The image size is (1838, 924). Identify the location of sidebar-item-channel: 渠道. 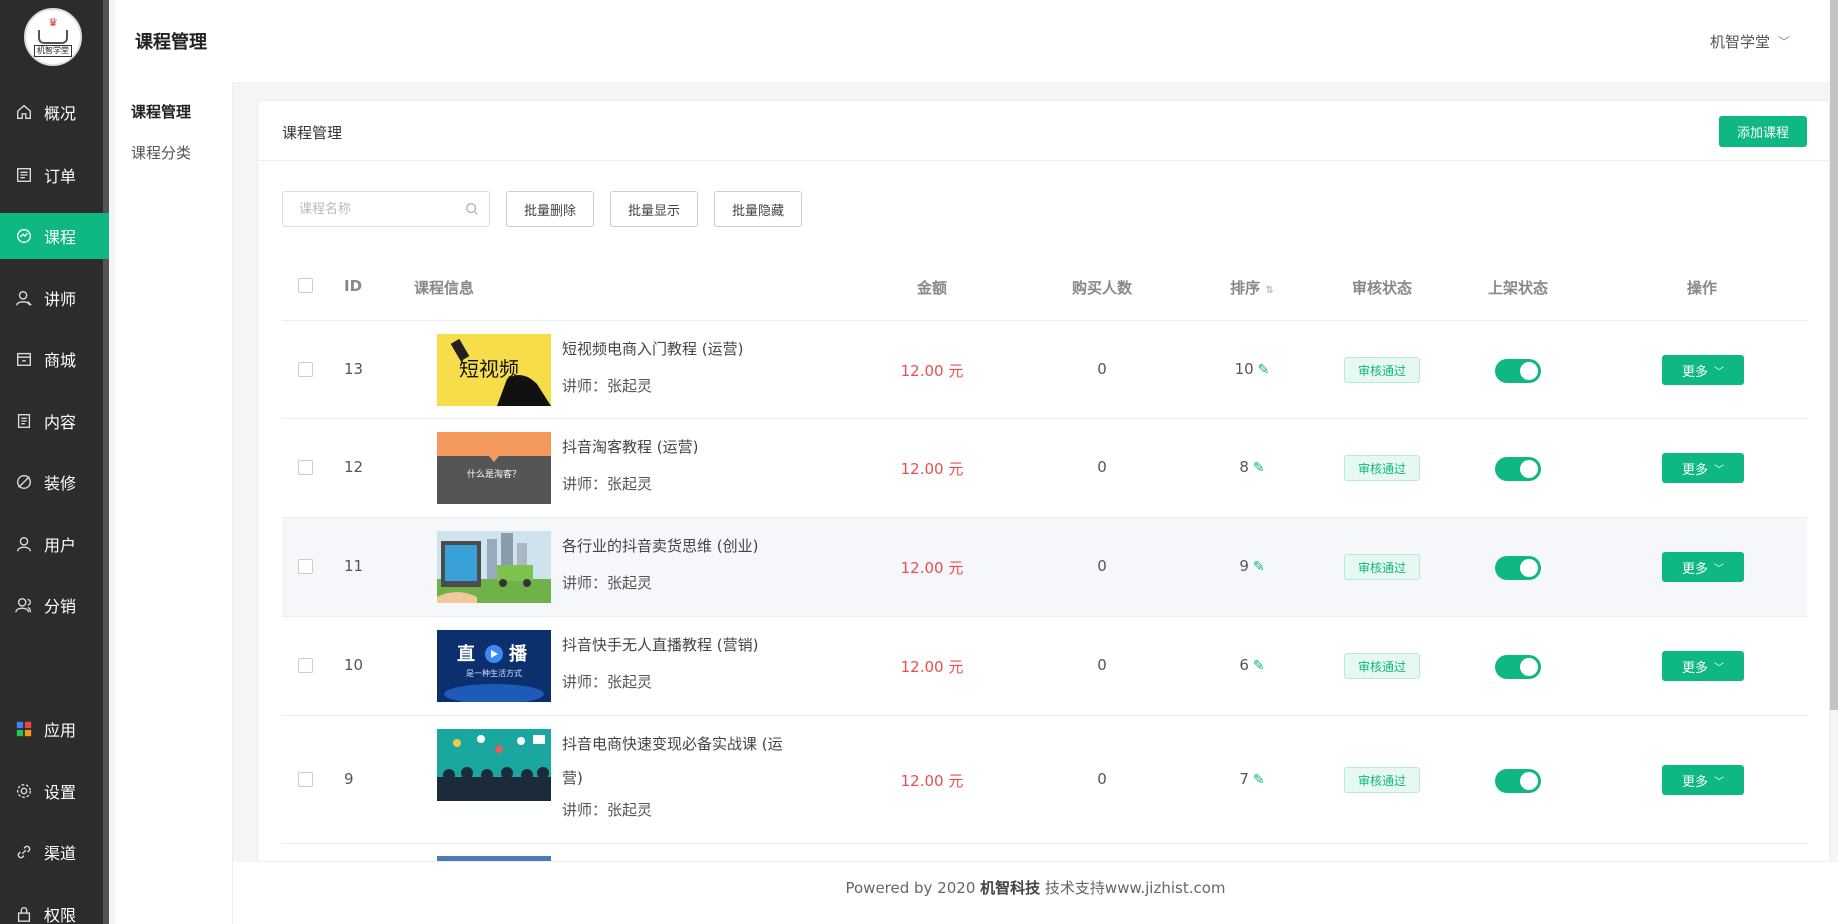
(54, 852).